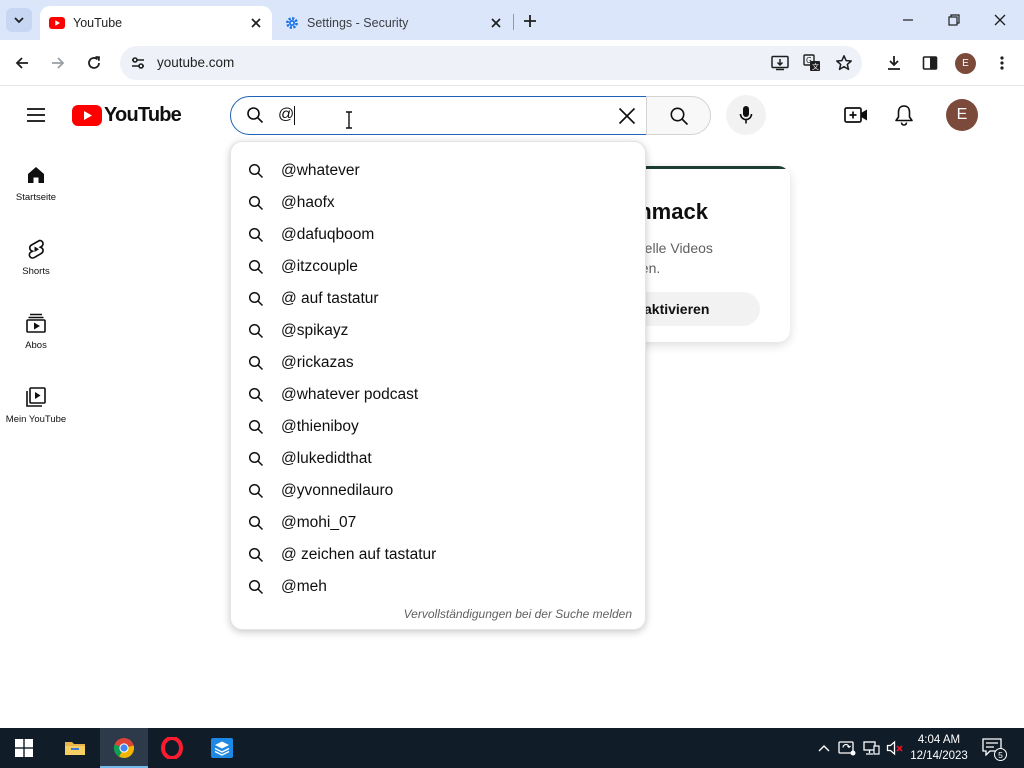 The width and height of the screenshot is (1024, 768). I want to click on arrow-right-icon, so click(58, 63).